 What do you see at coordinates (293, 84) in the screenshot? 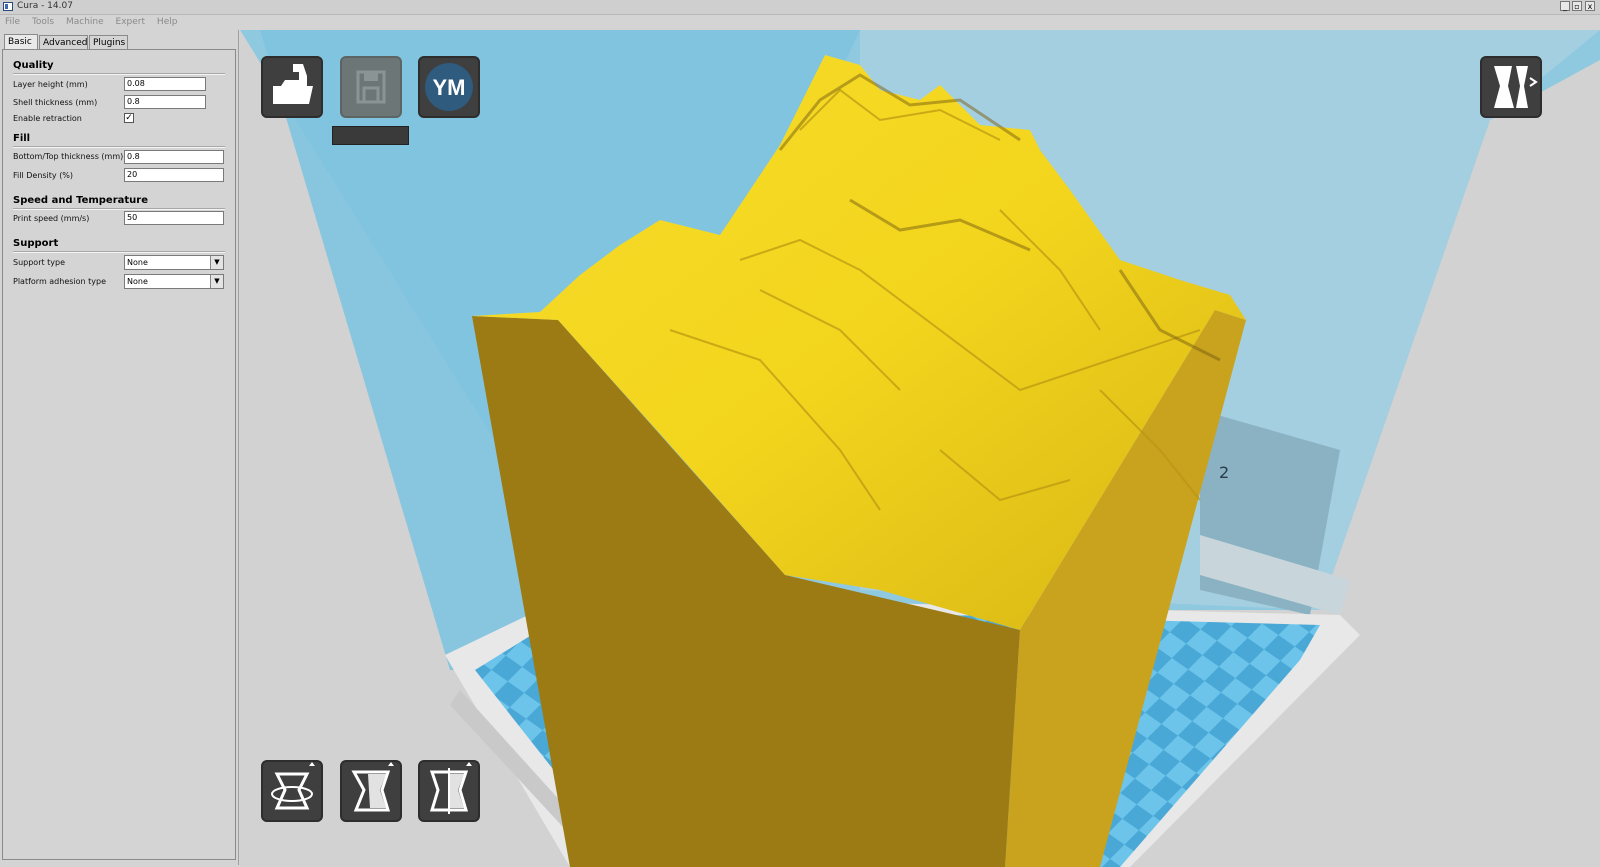
I see `load-model-icon` at bounding box center [293, 84].